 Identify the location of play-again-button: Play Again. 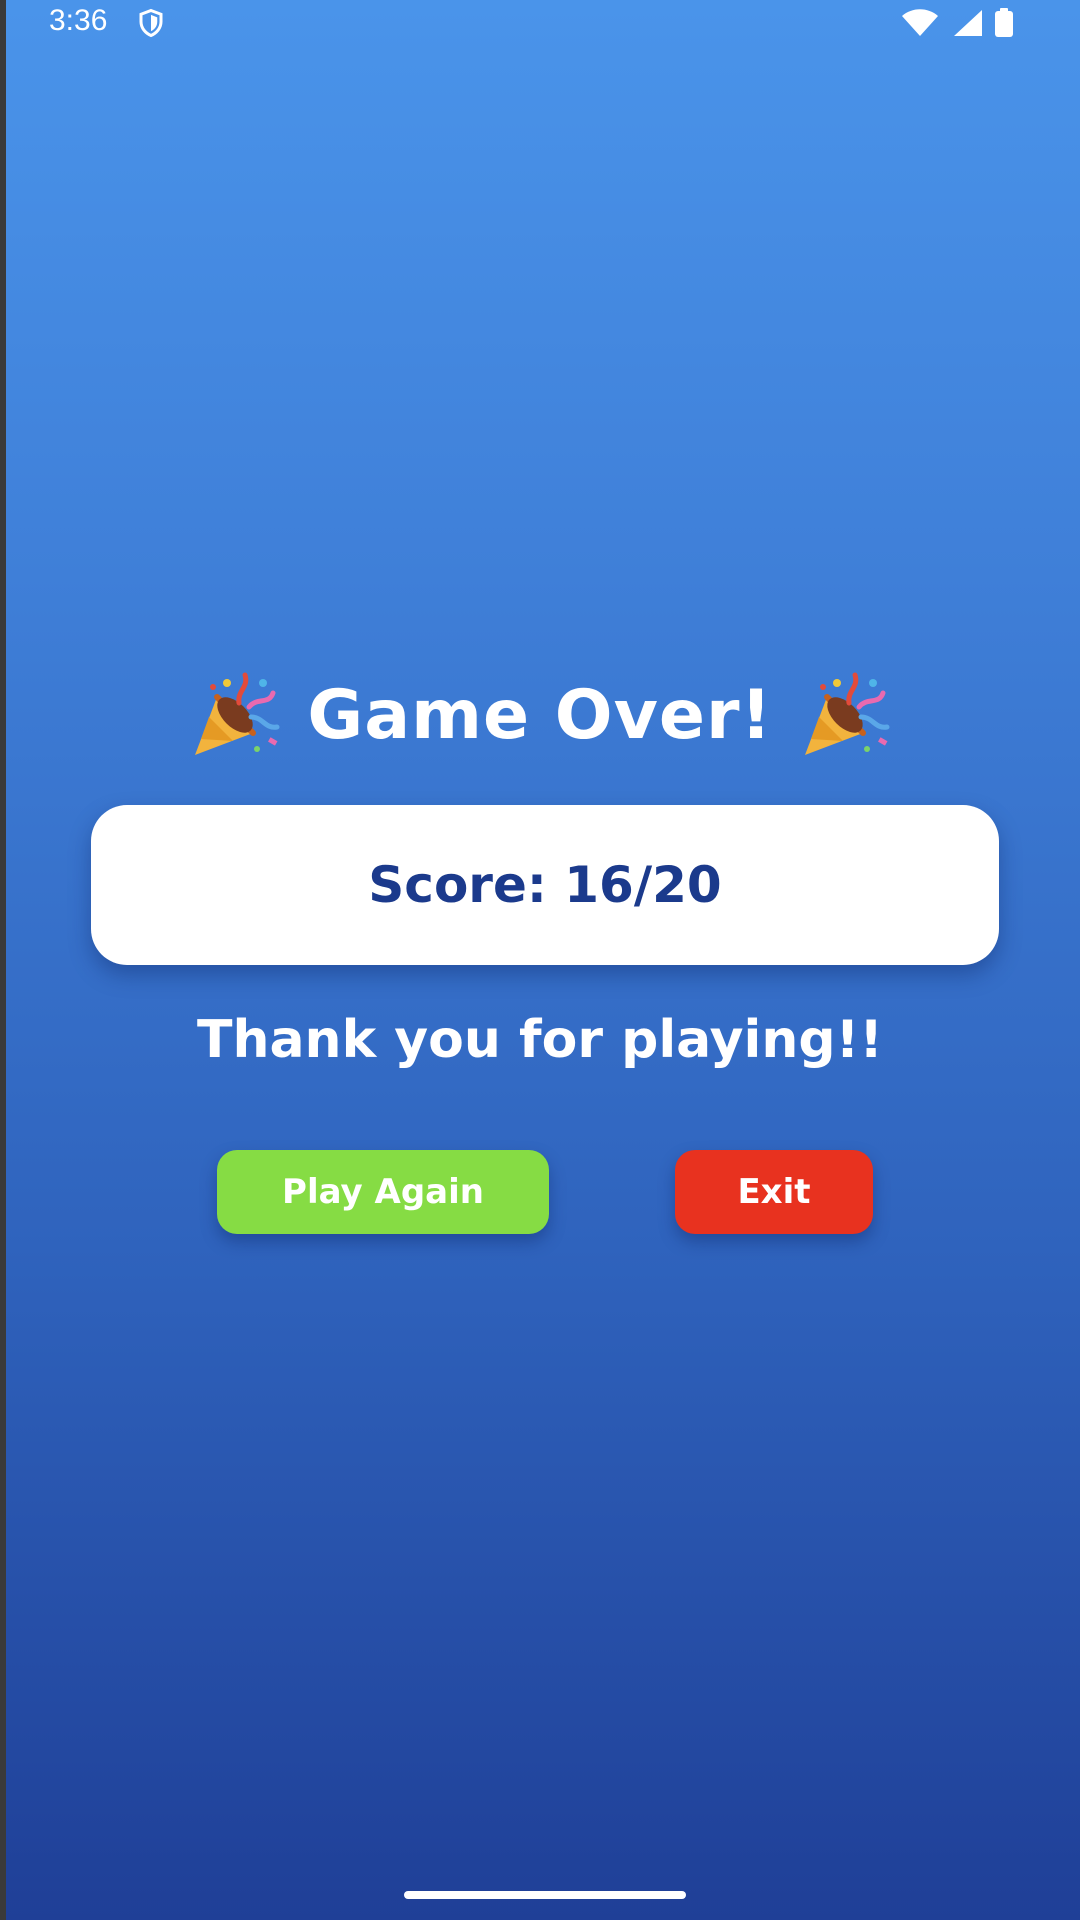
(383, 1192).